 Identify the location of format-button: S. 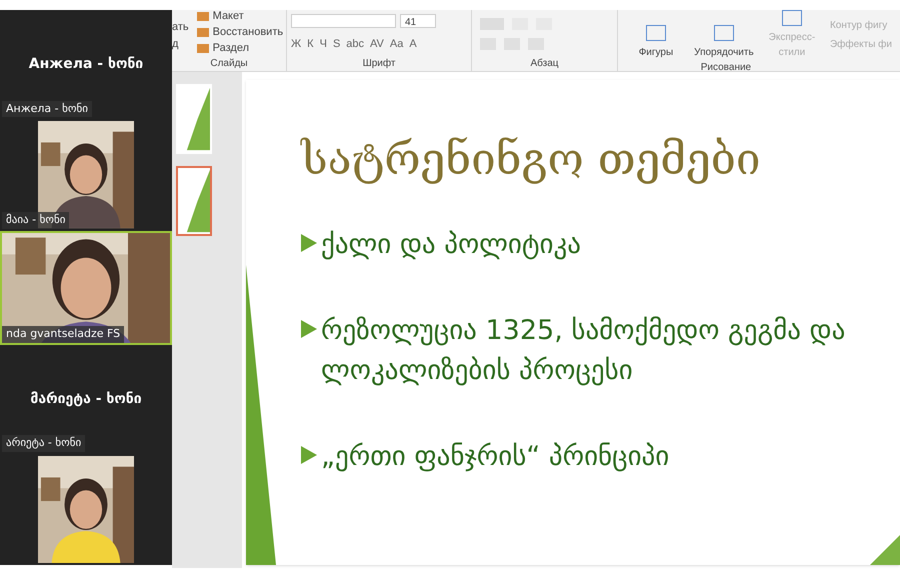
(336, 44).